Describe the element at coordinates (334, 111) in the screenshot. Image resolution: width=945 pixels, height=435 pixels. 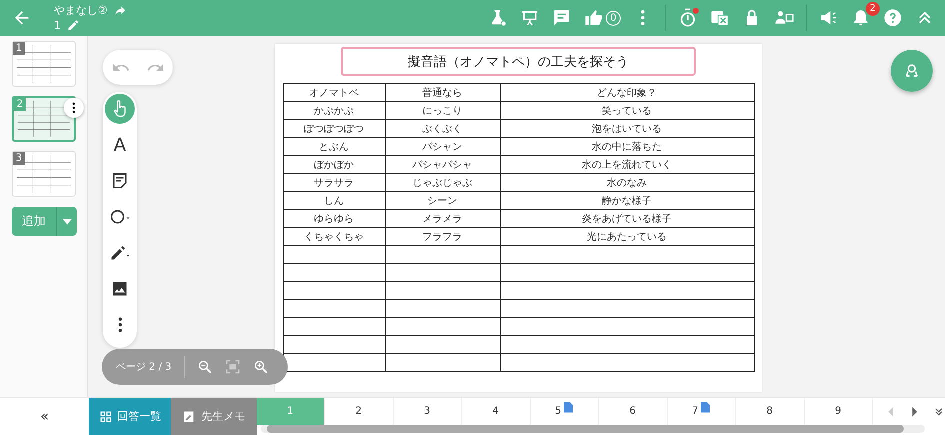
I see `table-cell: かぷかぷ` at that location.